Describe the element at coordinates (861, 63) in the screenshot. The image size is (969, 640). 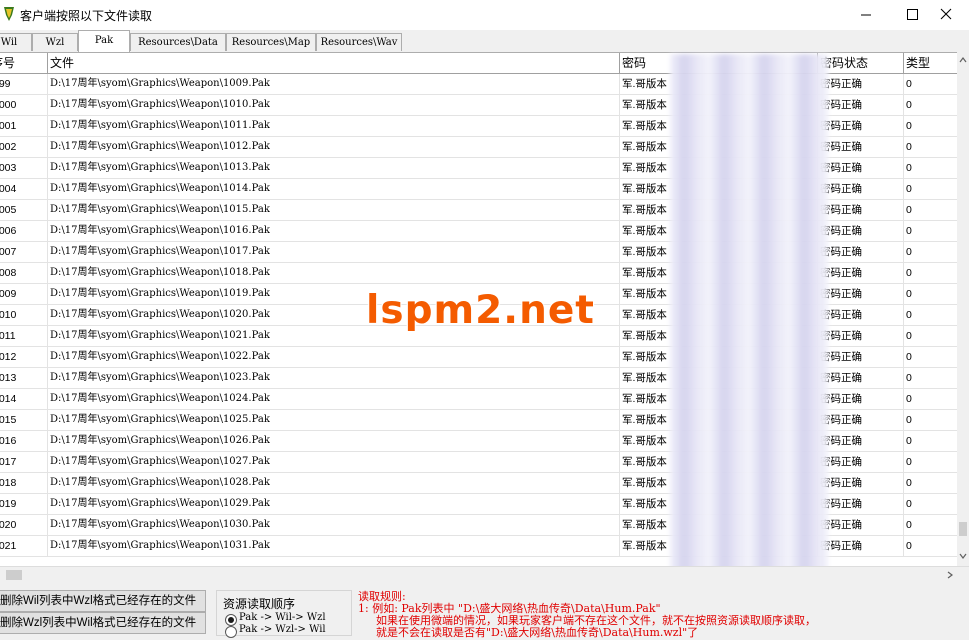
I see `header-status: 密码状态` at that location.